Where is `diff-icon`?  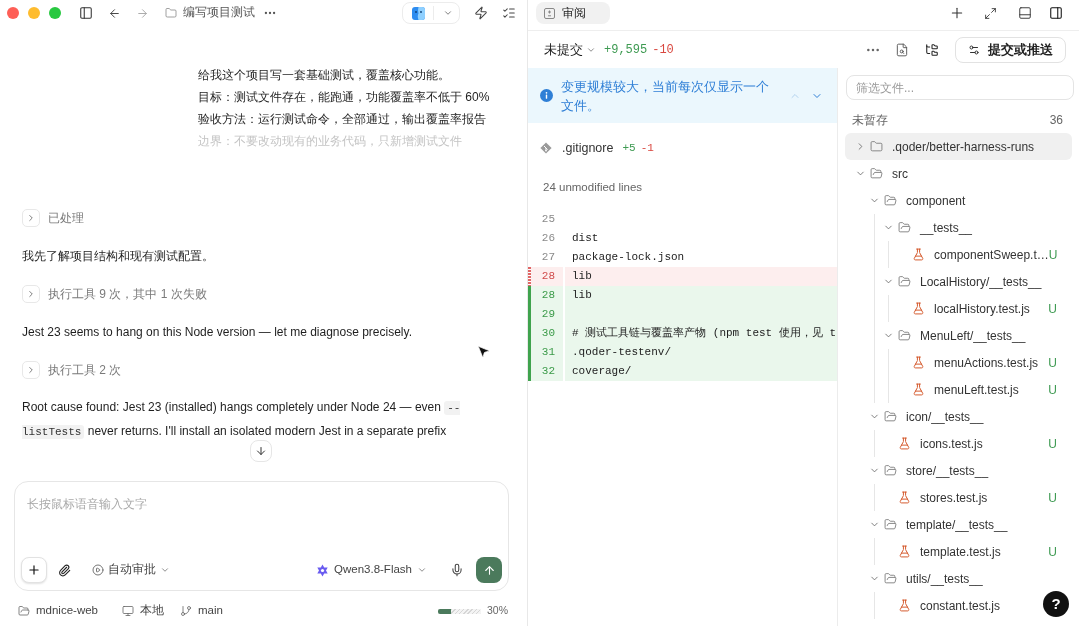 diff-icon is located at coordinates (549, 13).